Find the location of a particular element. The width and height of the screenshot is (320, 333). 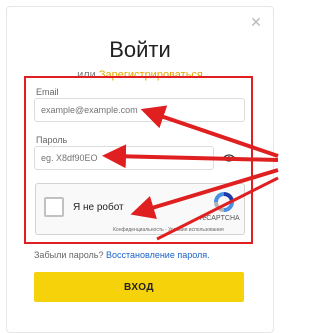

arrow-to-email is located at coordinates (209, 131).